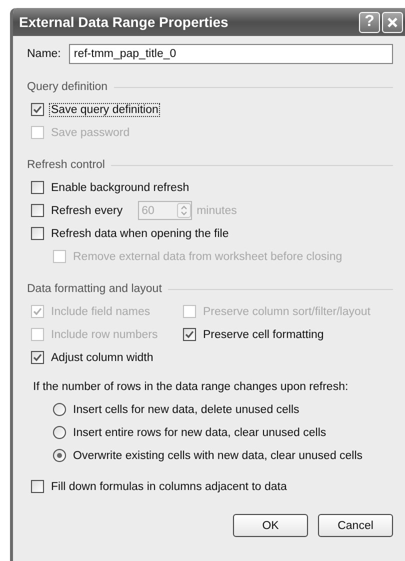 The image size is (405, 561). I want to click on group-title: Query definition, so click(67, 87).